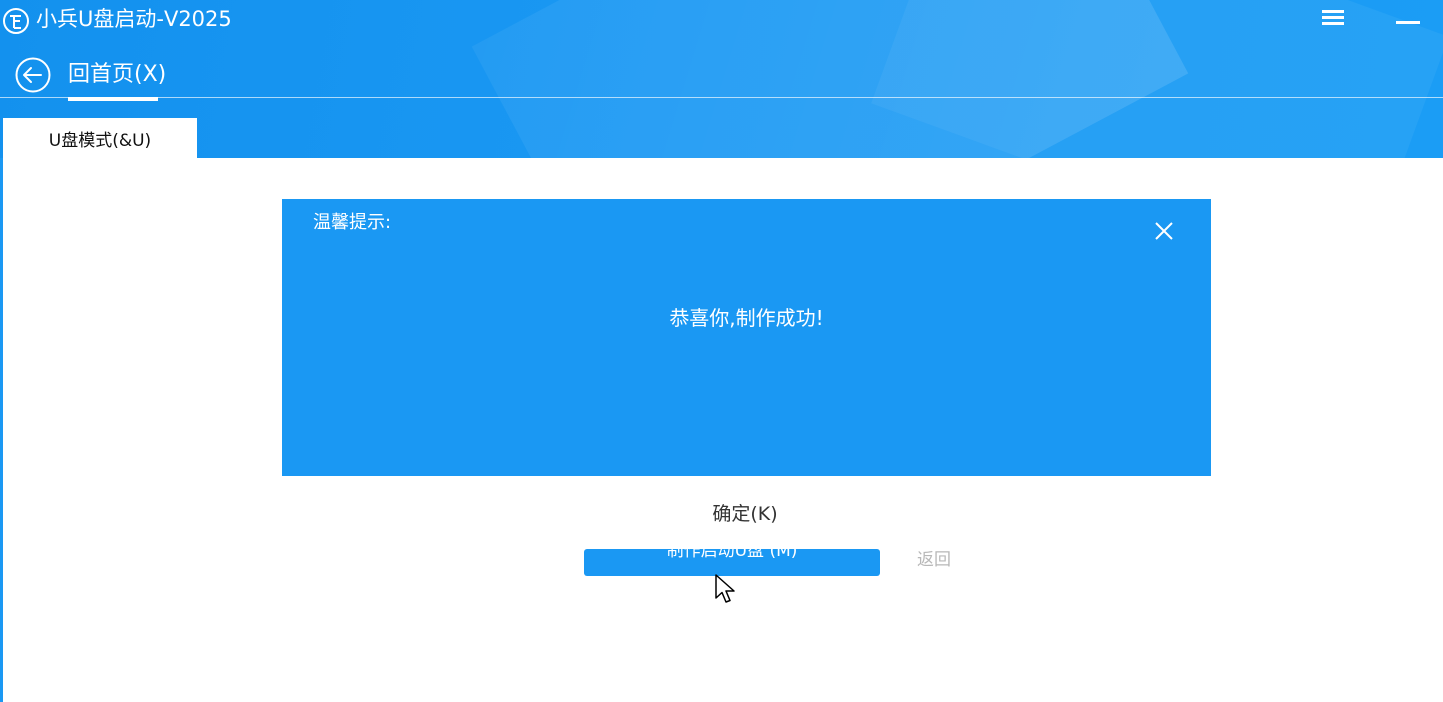  What do you see at coordinates (721, 97) in the screenshot?
I see `header-divider` at bounding box center [721, 97].